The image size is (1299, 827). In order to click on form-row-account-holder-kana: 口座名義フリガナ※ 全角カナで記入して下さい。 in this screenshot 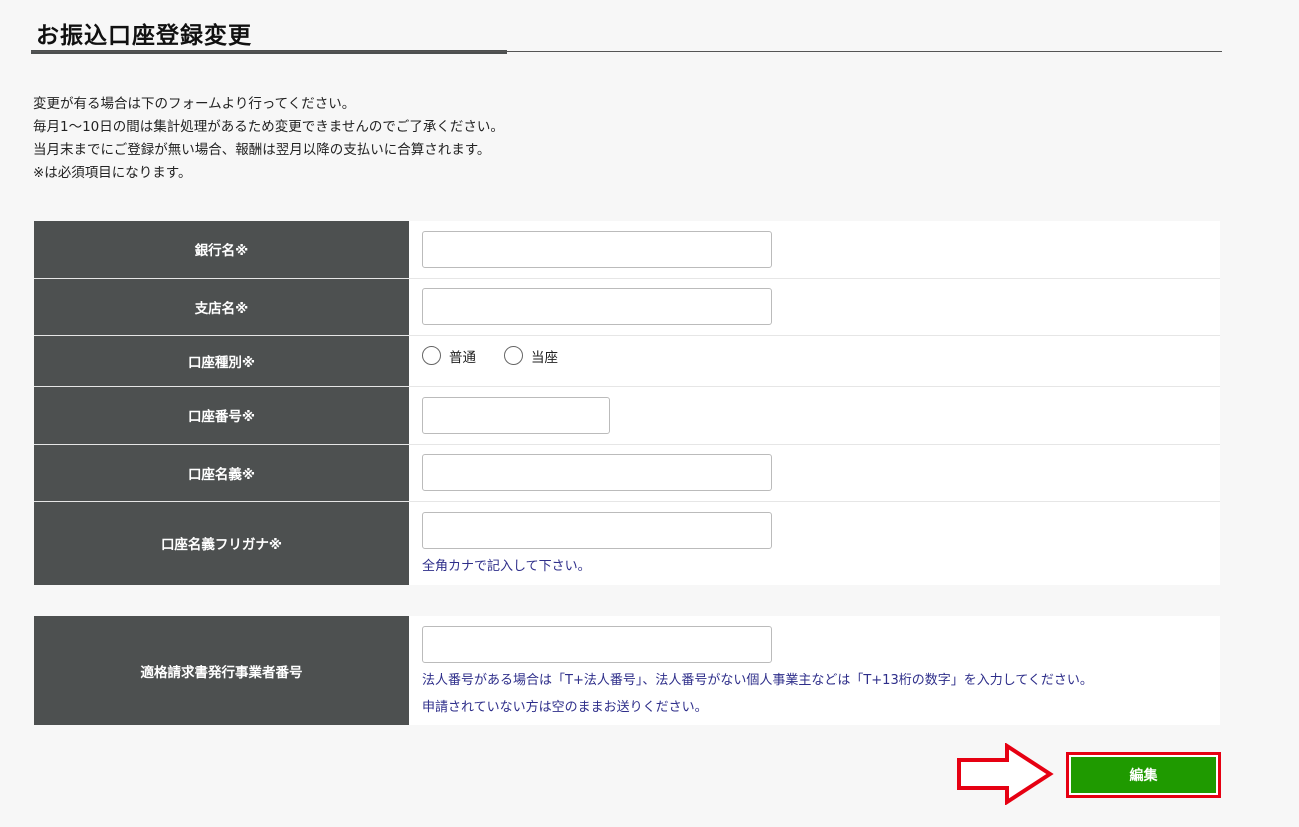, I will do `click(627, 543)`.